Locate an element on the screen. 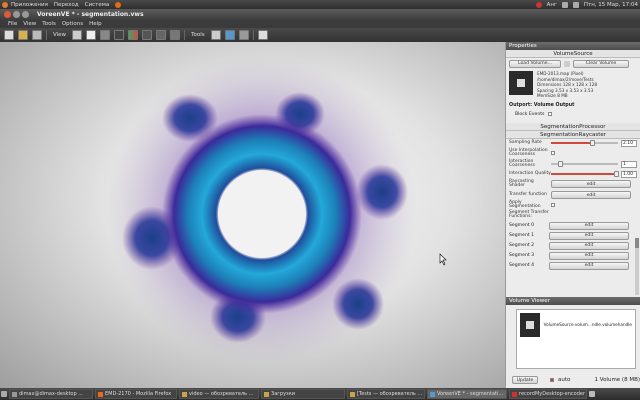 The width and height of the screenshot is (640, 400). menu-applications: Приложения is located at coordinates (29, 5).